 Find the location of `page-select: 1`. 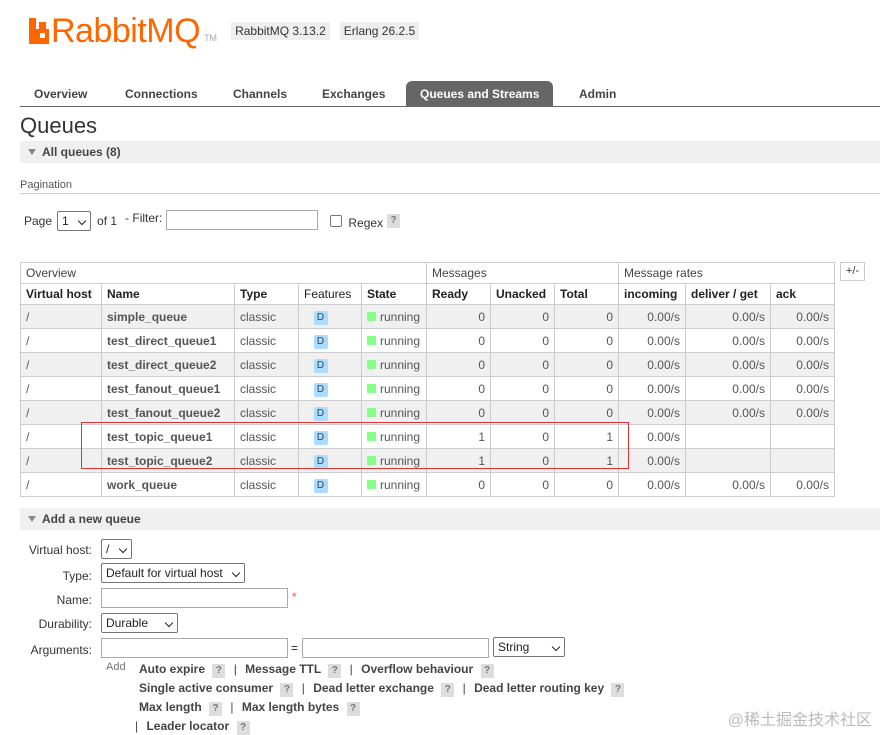

page-select: 1 is located at coordinates (74, 221).